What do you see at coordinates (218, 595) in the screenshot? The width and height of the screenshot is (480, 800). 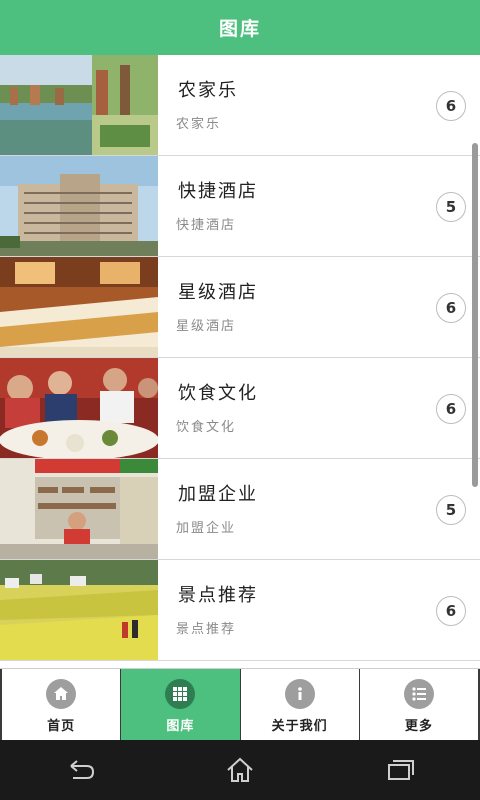 I see `list-item-title: 景点推荐` at bounding box center [218, 595].